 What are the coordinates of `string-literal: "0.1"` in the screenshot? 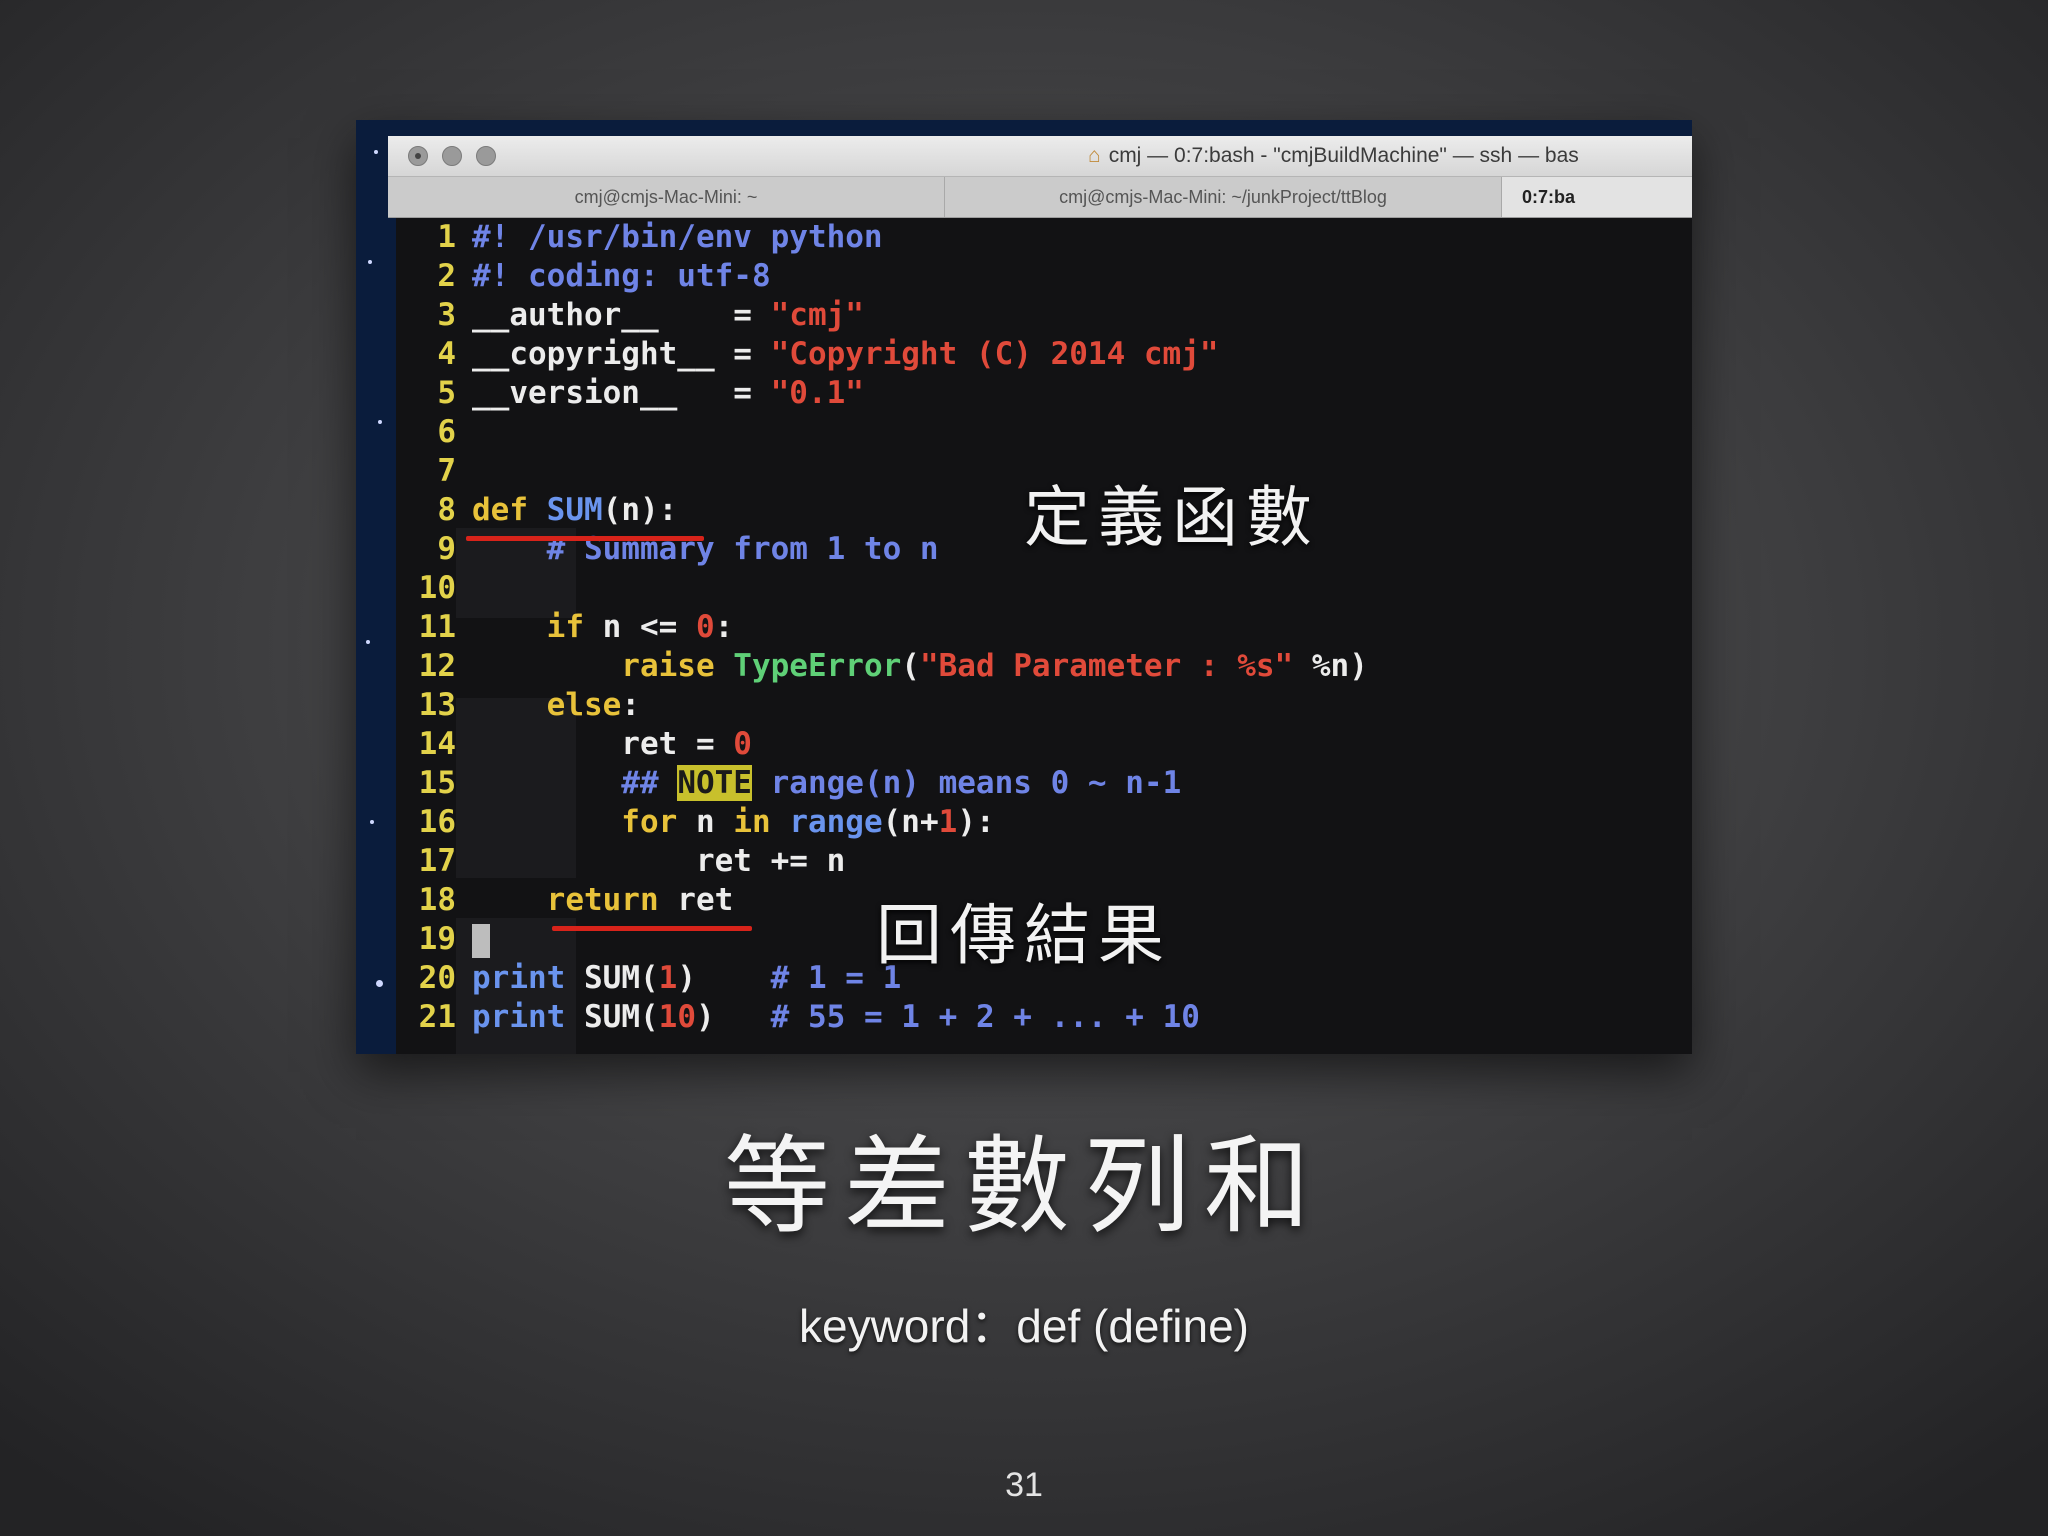 It's located at (817, 393).